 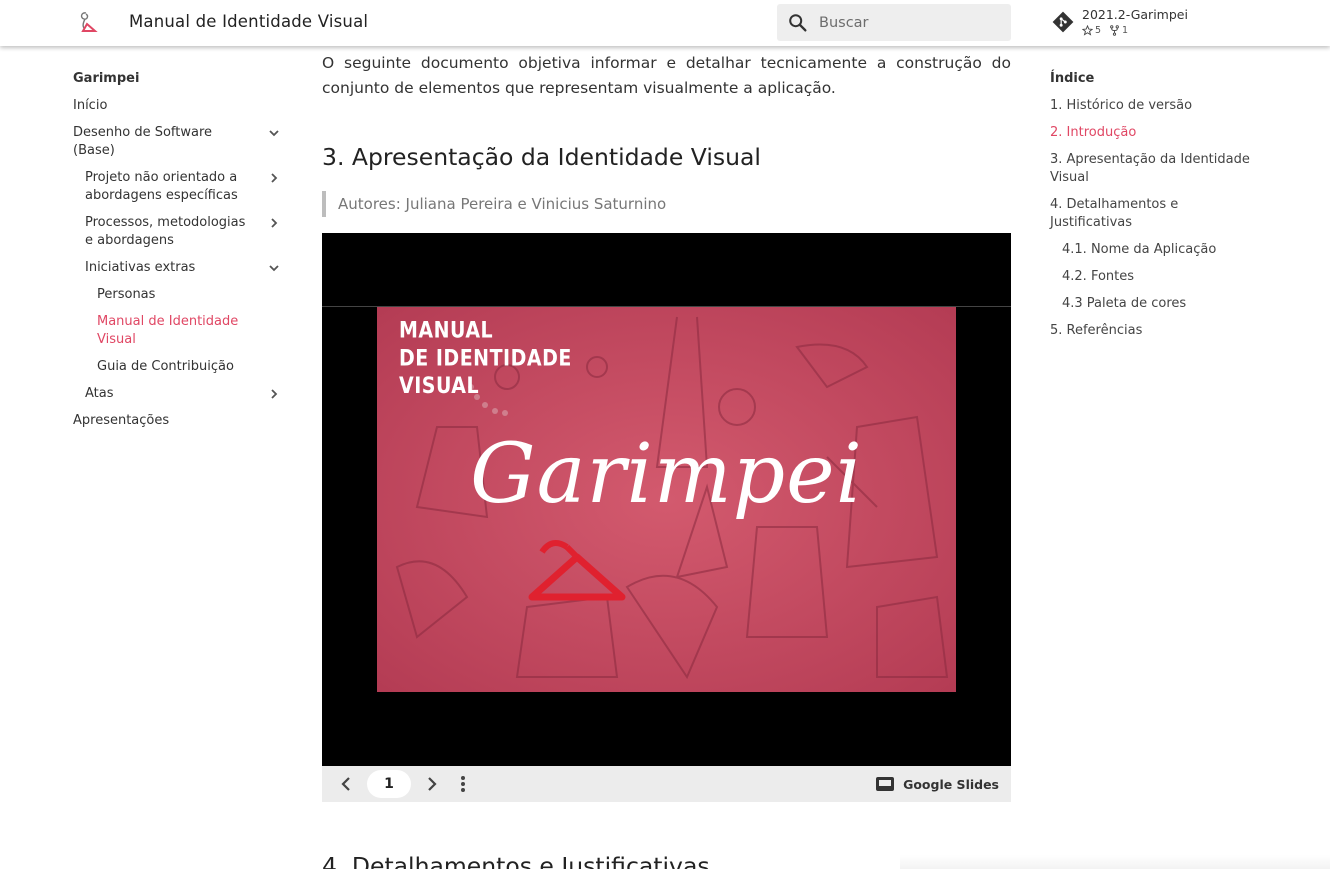 I want to click on search-box, so click(x=894, y=22).